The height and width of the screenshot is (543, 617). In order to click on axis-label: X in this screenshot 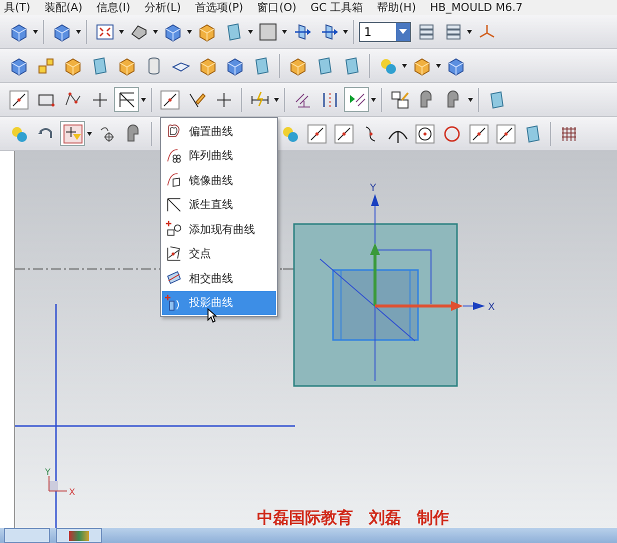, I will do `click(491, 307)`.